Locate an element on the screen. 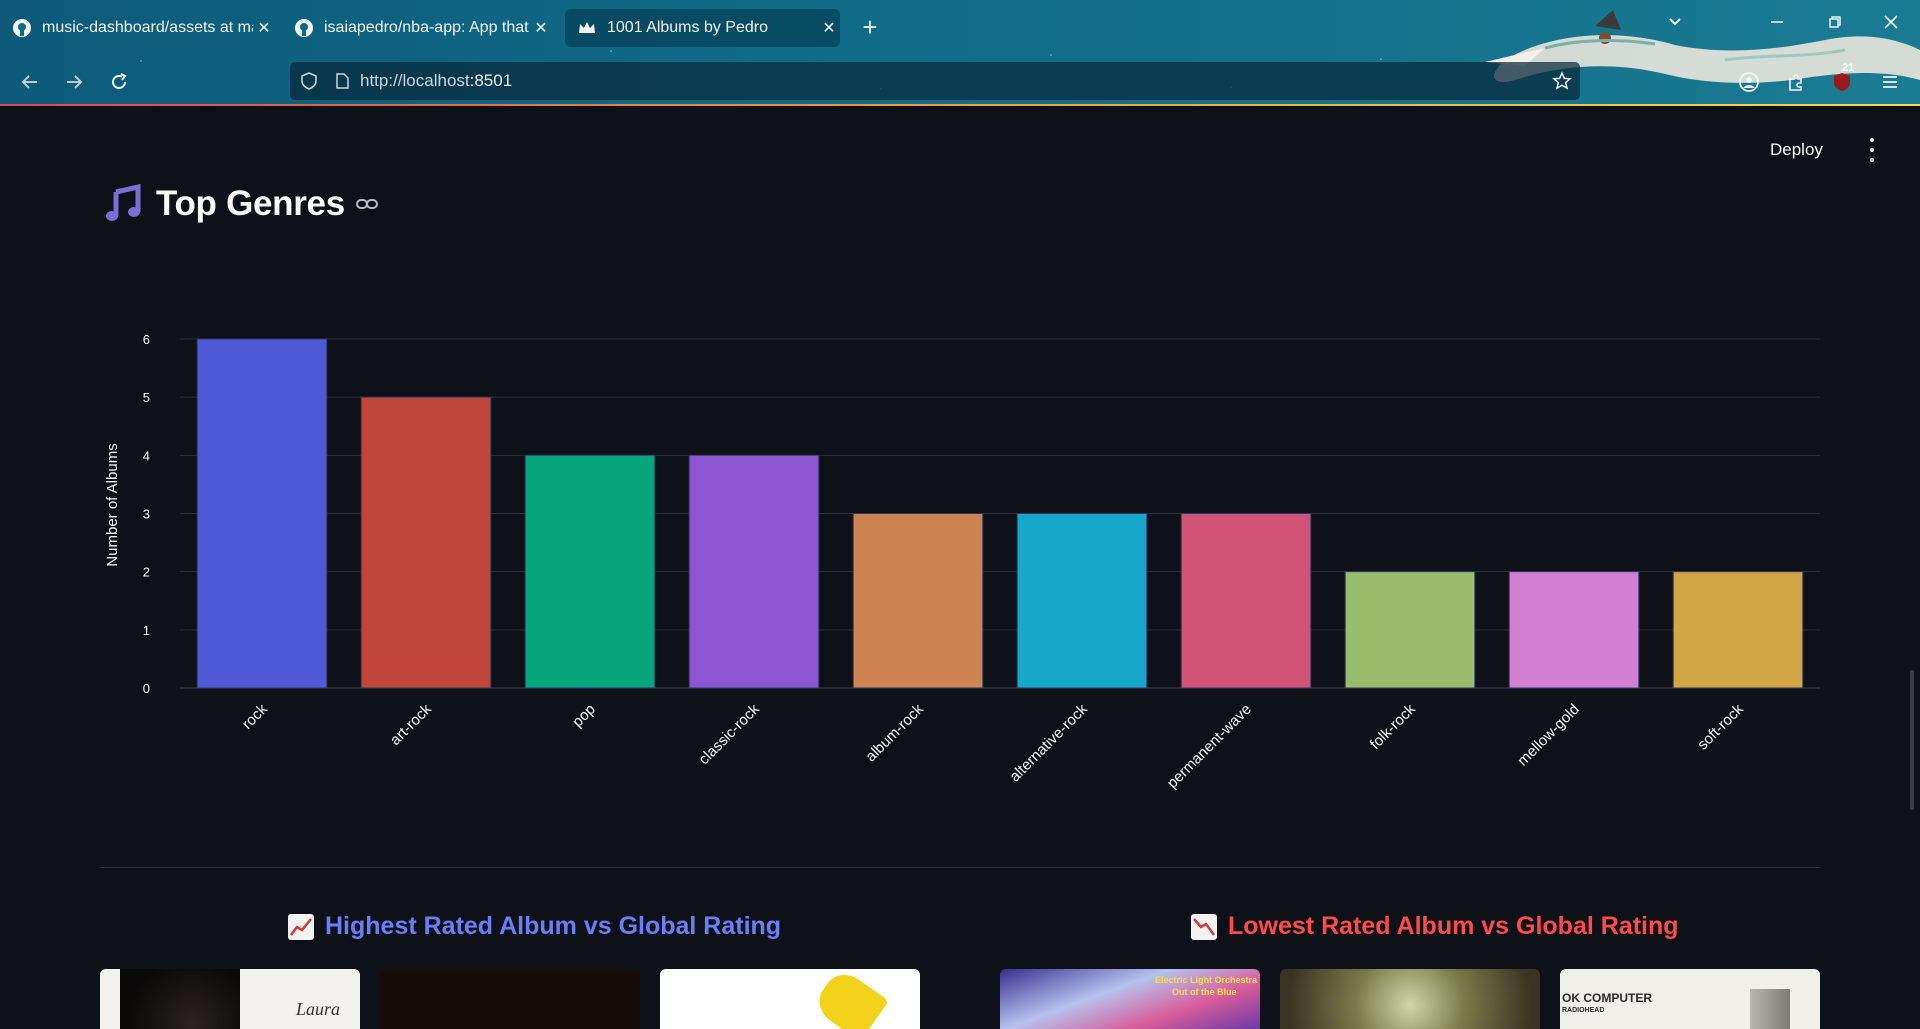 The width and height of the screenshot is (1920, 1029). chart-x-tick-label: mellow-gold is located at coordinates (1548, 735).